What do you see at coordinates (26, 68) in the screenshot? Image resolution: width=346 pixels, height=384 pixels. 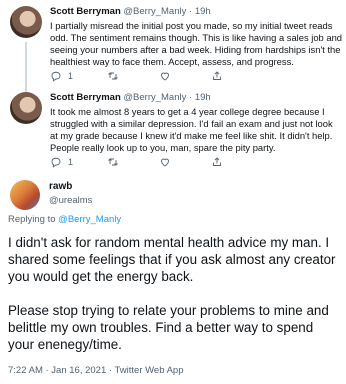 I see `thread-line` at bounding box center [26, 68].